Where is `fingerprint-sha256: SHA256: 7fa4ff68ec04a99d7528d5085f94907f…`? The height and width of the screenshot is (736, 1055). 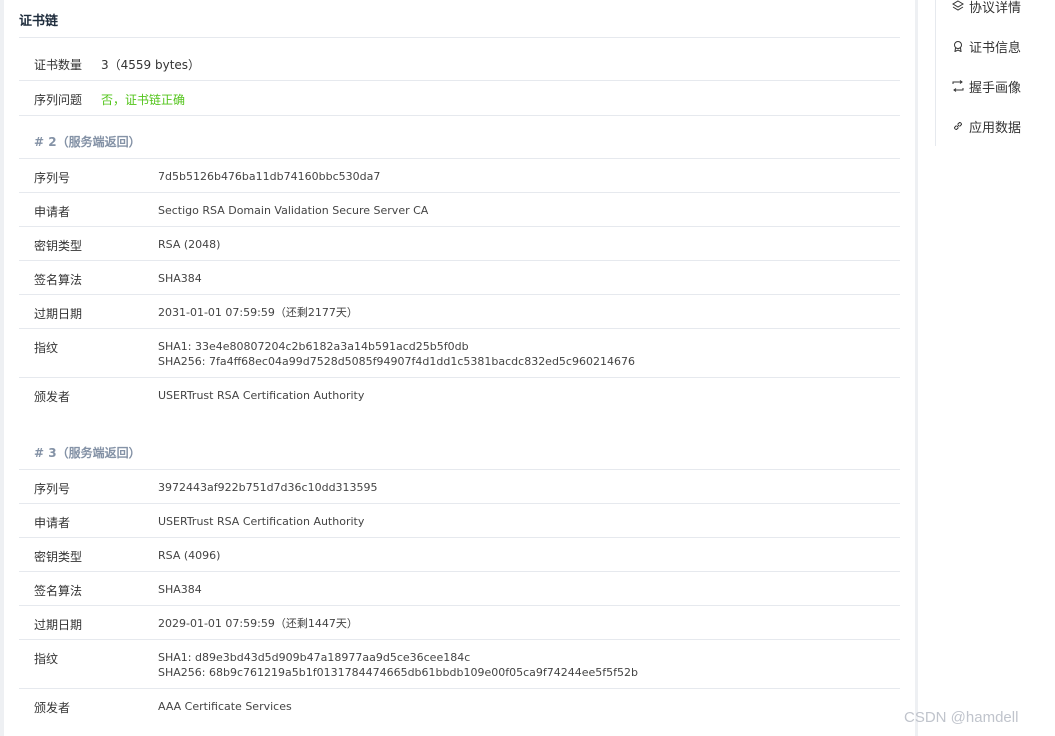 fingerprint-sha256: SHA256: 7fa4ff68ec04a99d7528d5085f94907f… is located at coordinates (396, 361).